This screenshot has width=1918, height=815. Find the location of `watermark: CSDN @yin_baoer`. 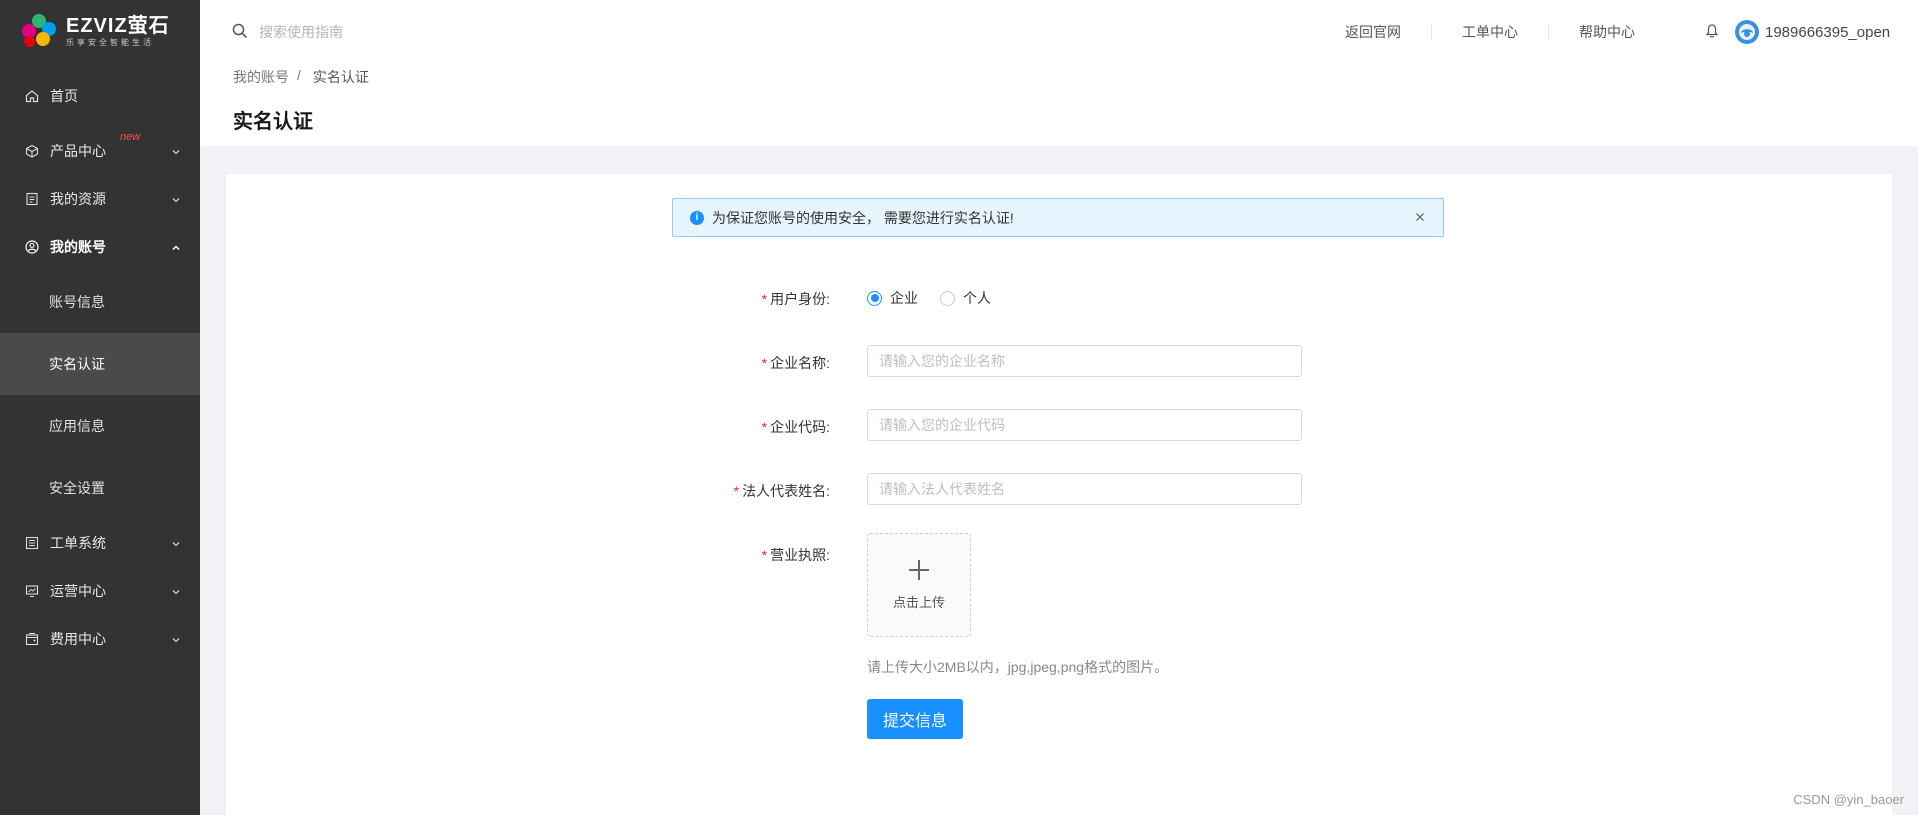

watermark: CSDN @yin_baoer is located at coordinates (1848, 799).